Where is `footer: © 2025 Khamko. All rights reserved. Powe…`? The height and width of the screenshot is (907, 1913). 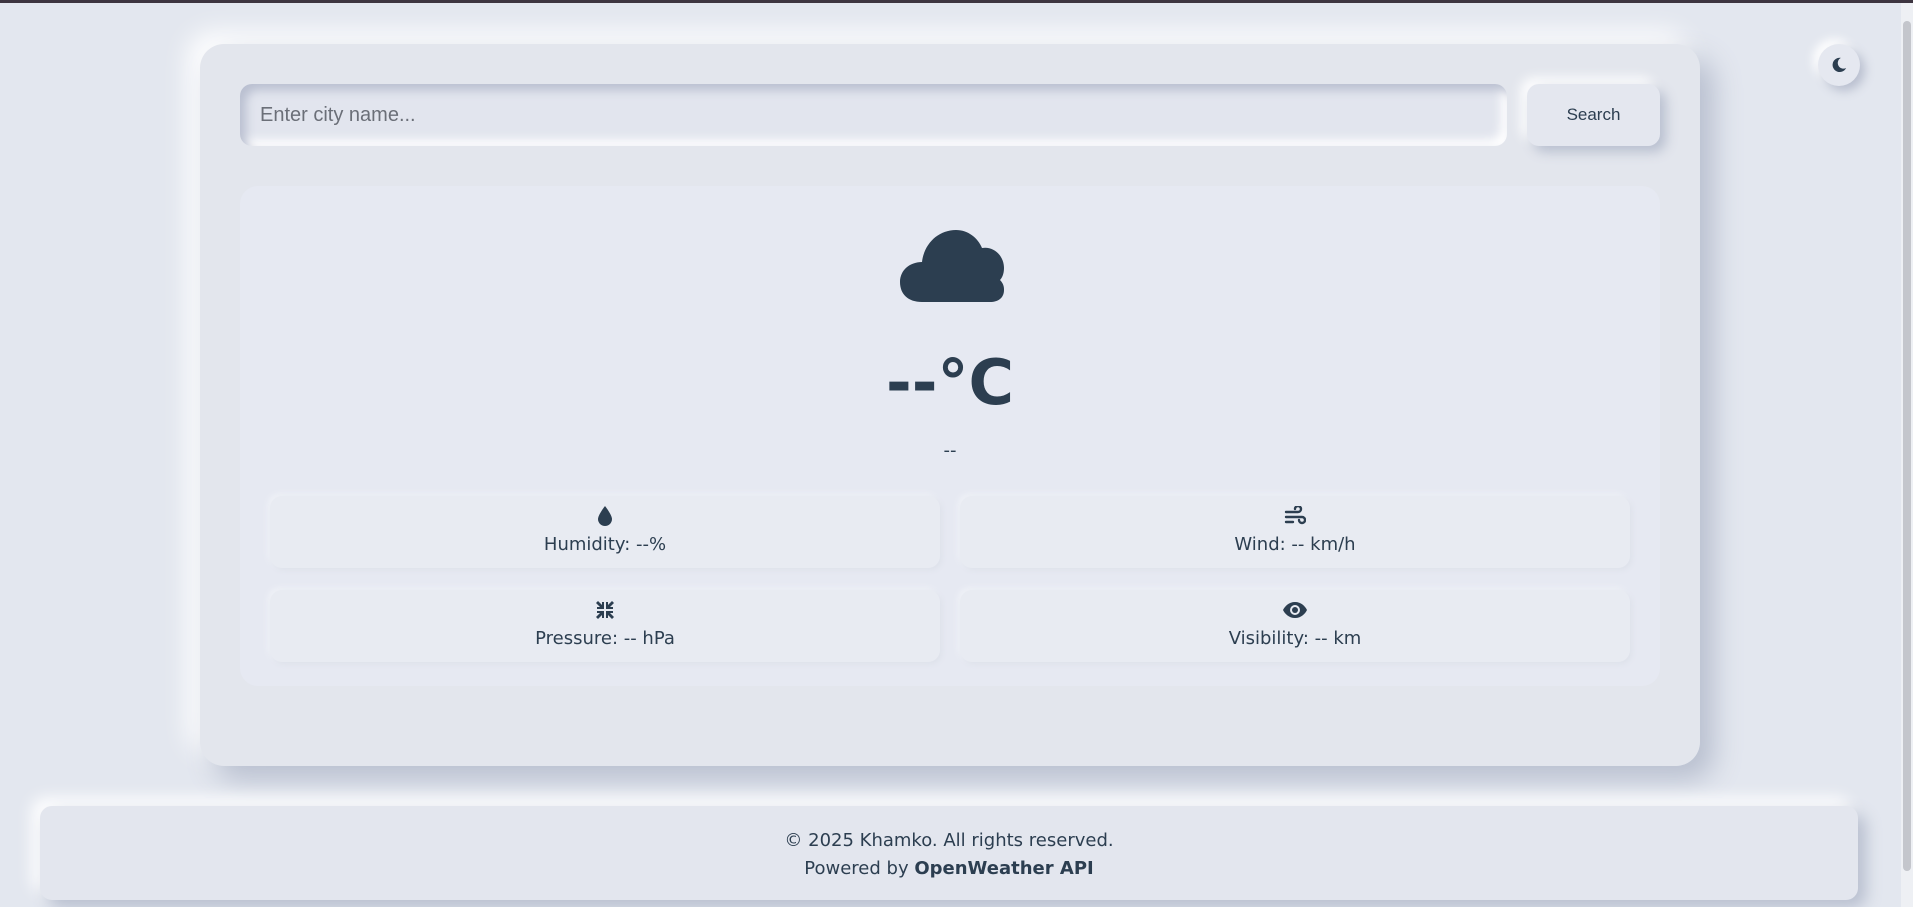 footer: © 2025 Khamko. All rights reserved. Powe… is located at coordinates (949, 853).